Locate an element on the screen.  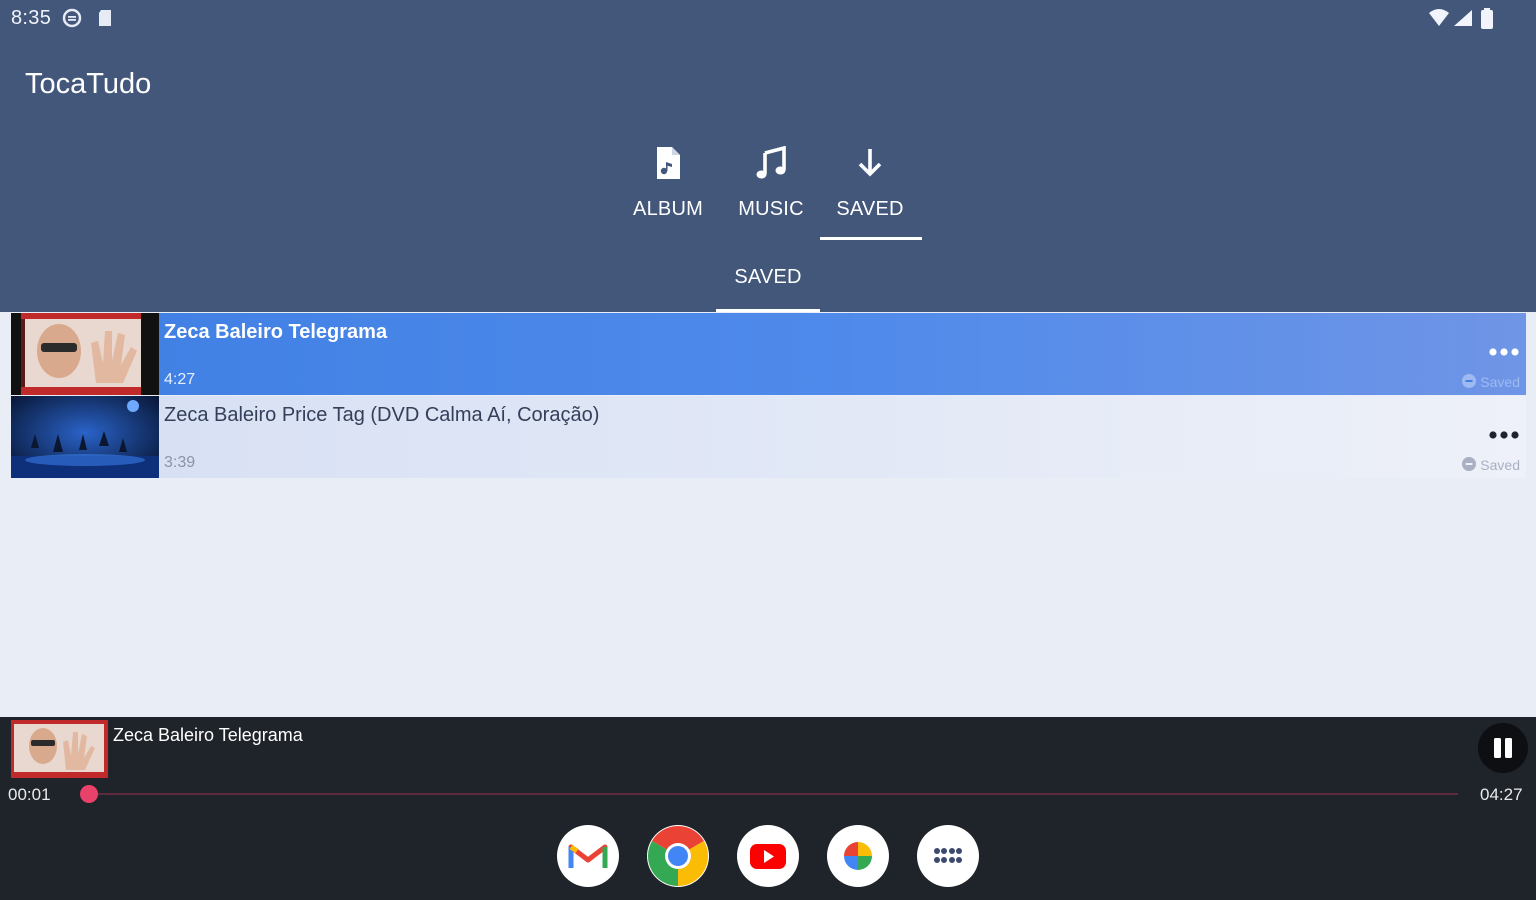
seek-bar is located at coordinates (768, 794).